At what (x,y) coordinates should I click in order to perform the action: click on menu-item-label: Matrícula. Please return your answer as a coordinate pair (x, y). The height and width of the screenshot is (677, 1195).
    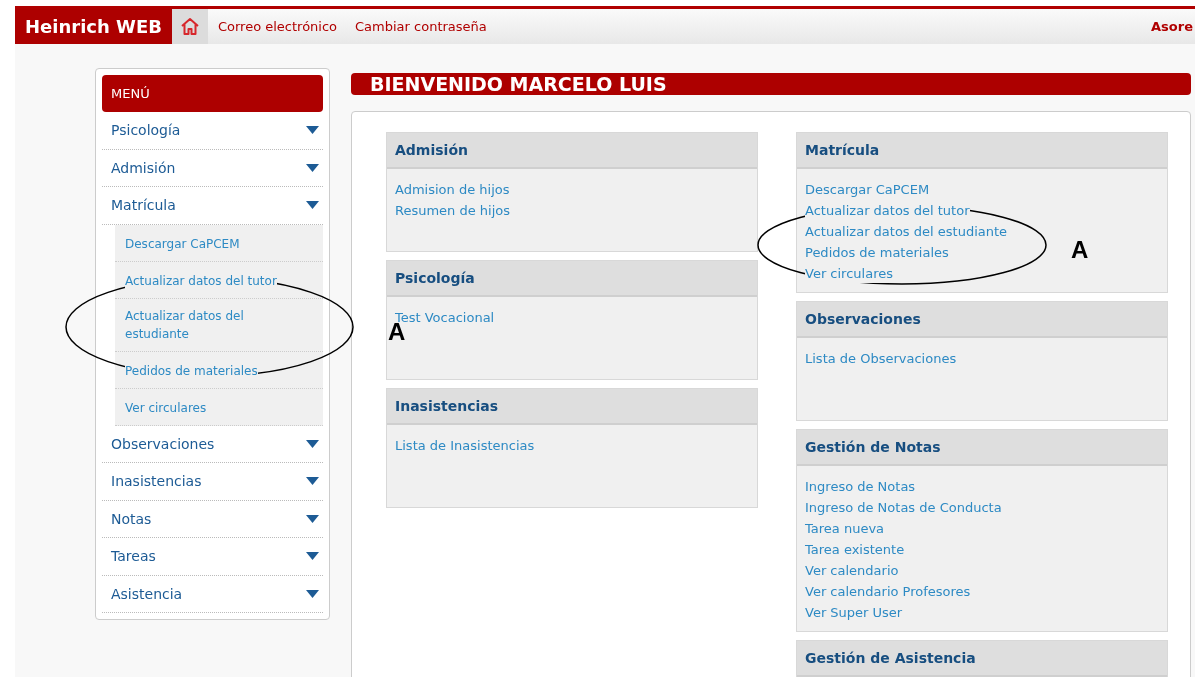
    Looking at the image, I should click on (143, 205).